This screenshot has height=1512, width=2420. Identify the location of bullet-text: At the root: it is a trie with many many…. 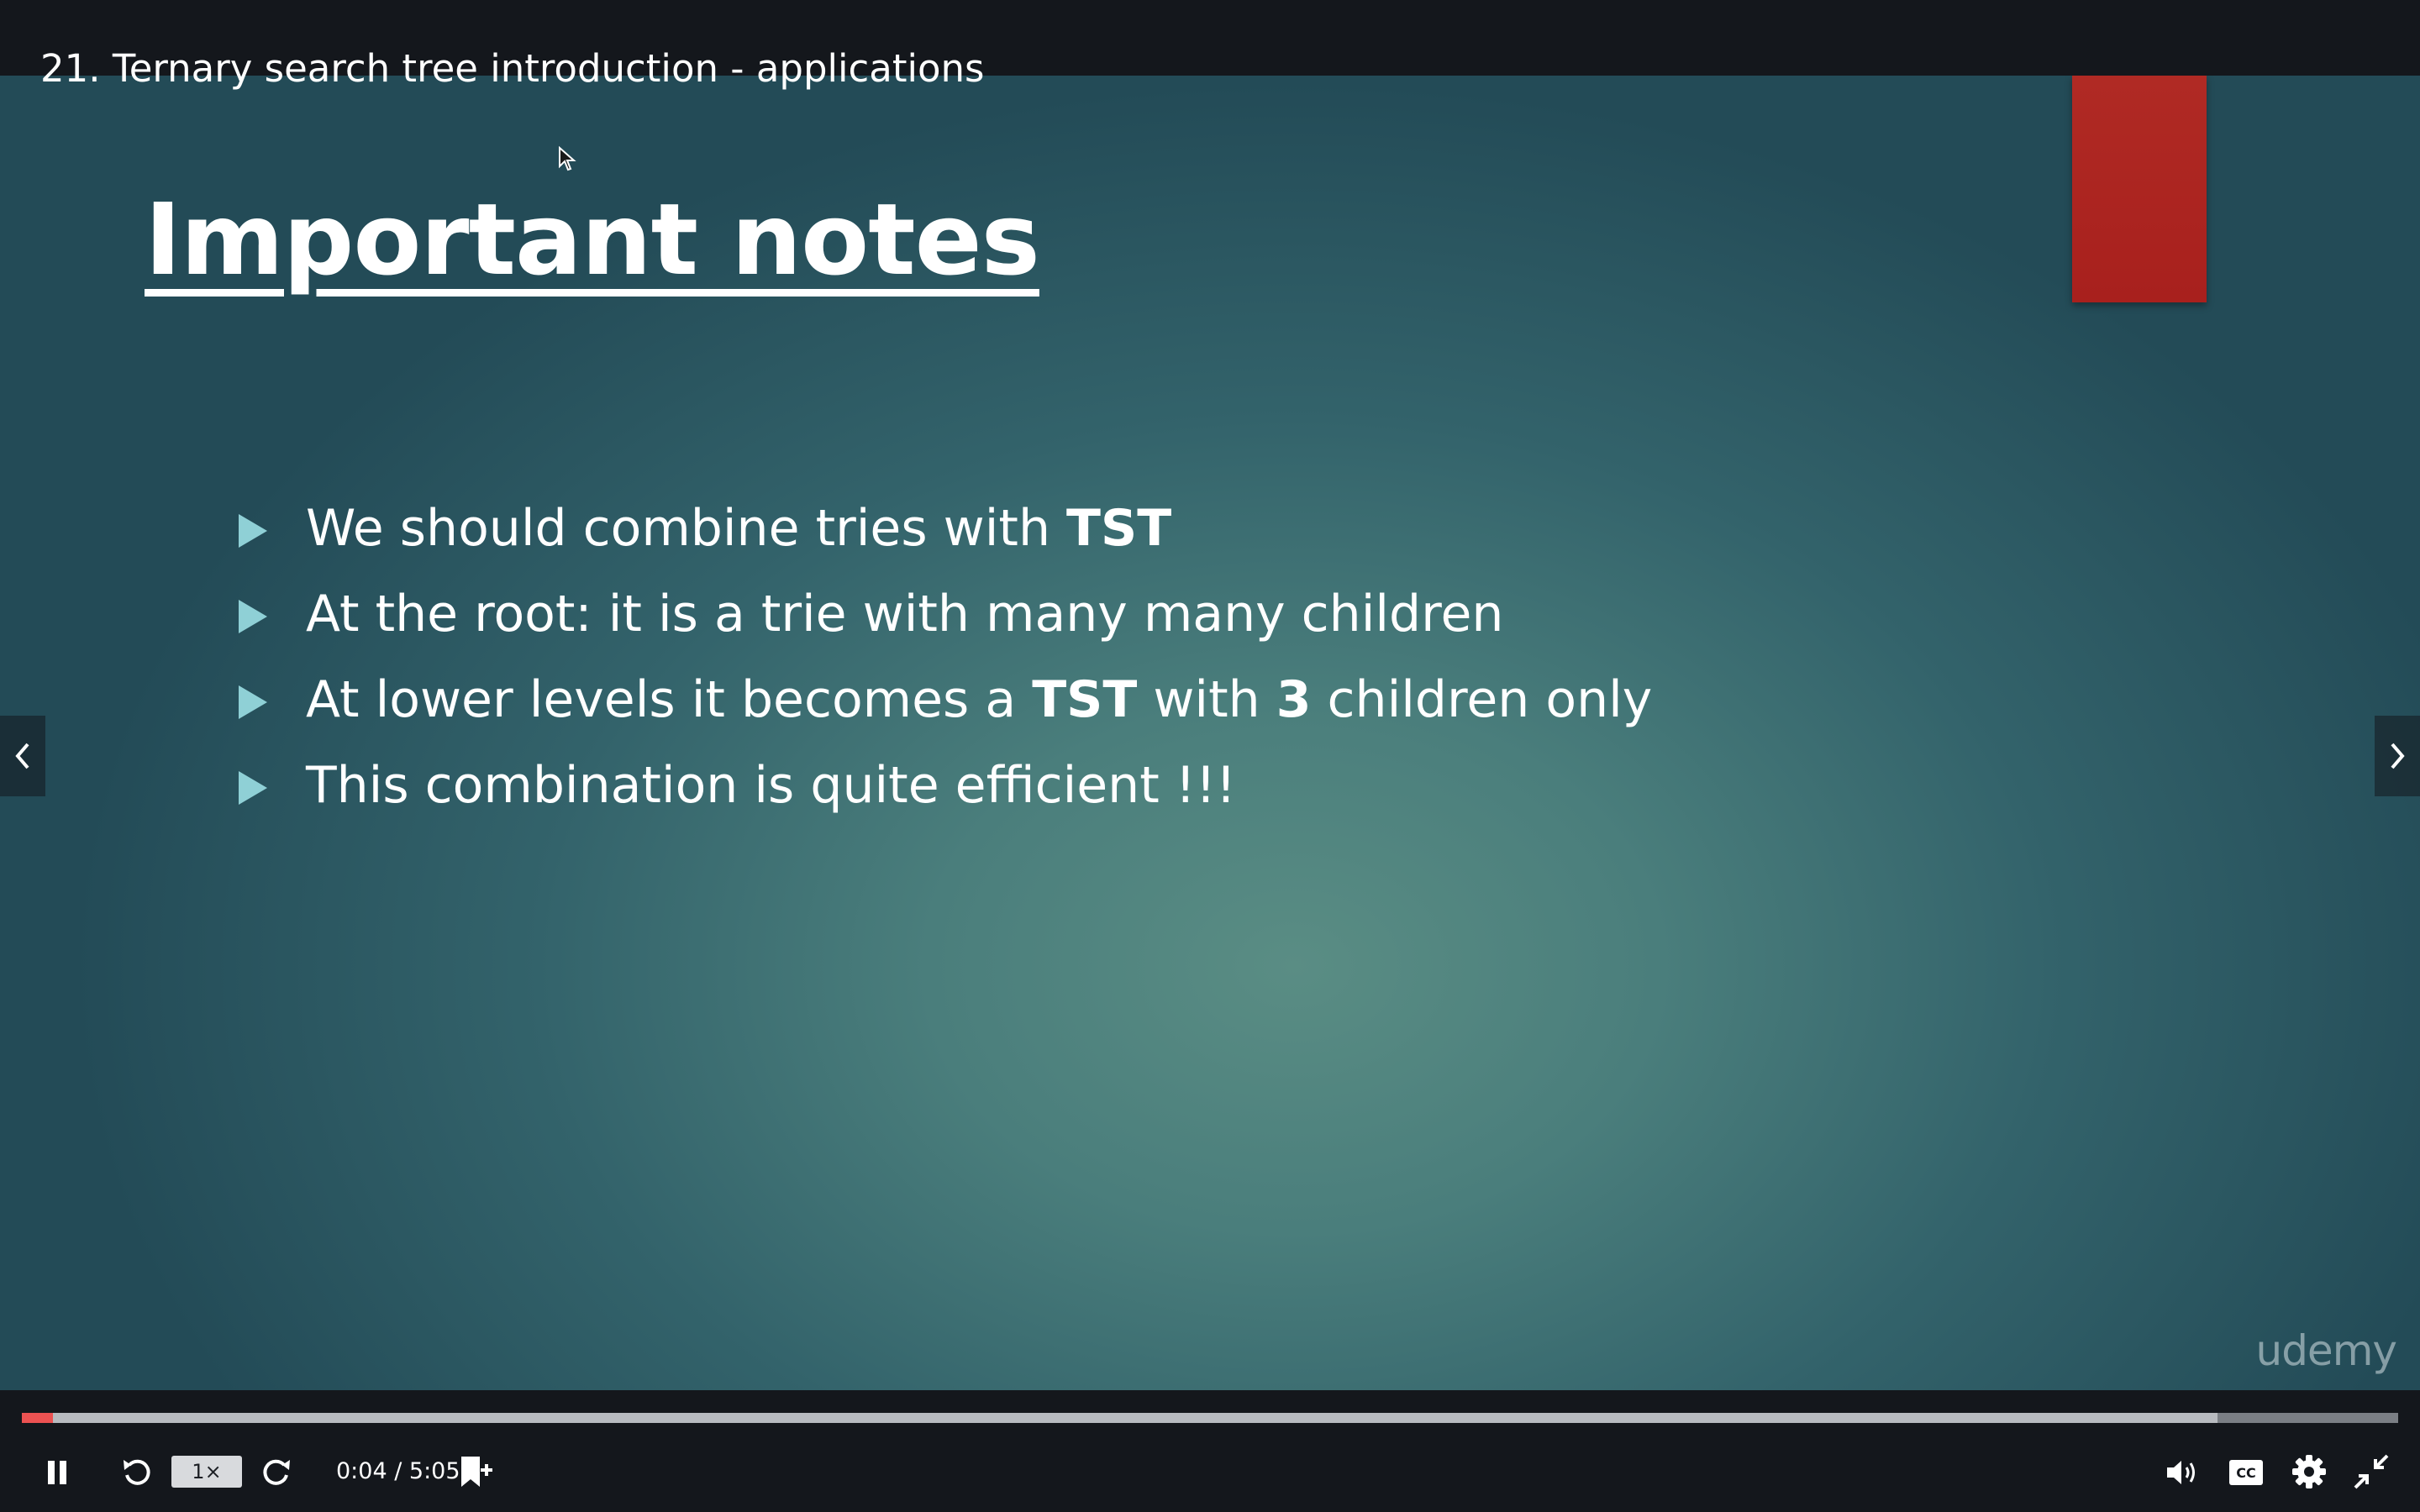
(905, 614).